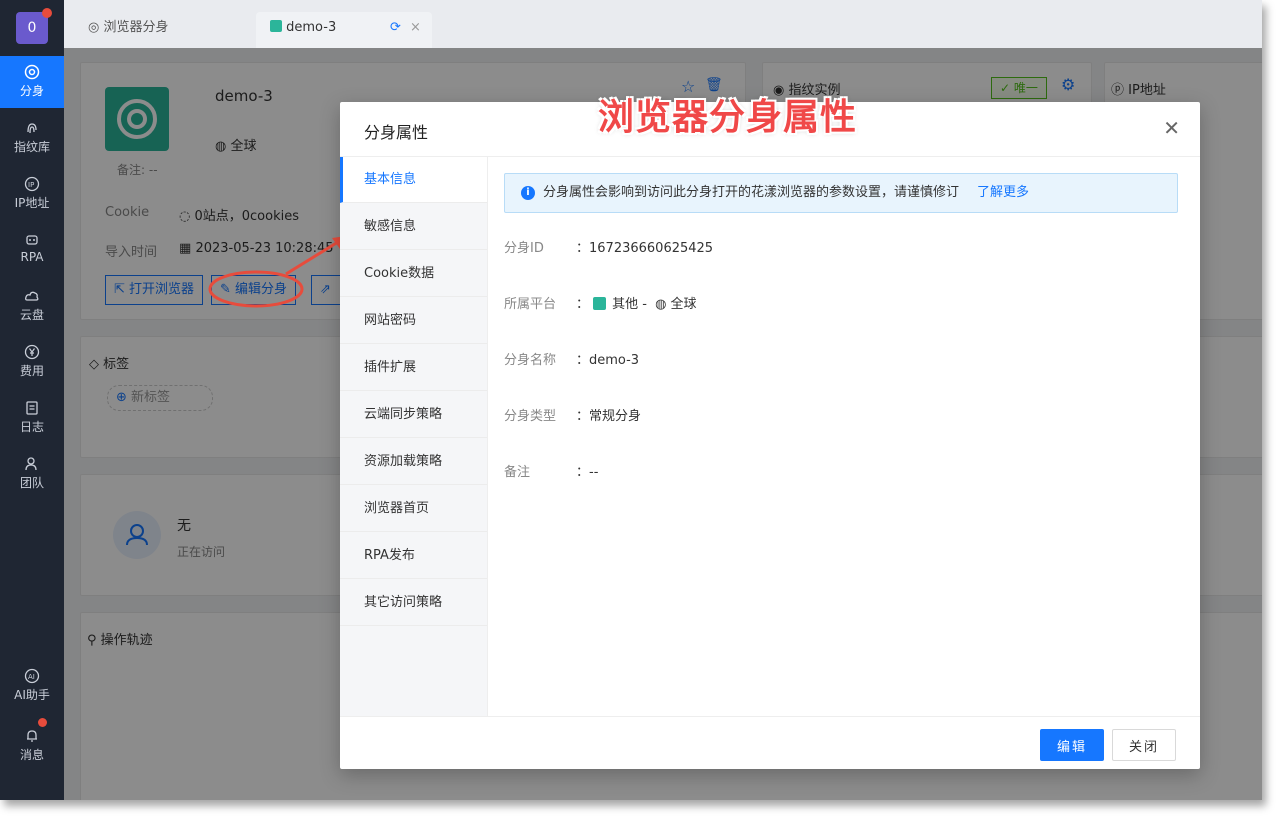  I want to click on nav-item-profiles: 分身, so click(32, 82).